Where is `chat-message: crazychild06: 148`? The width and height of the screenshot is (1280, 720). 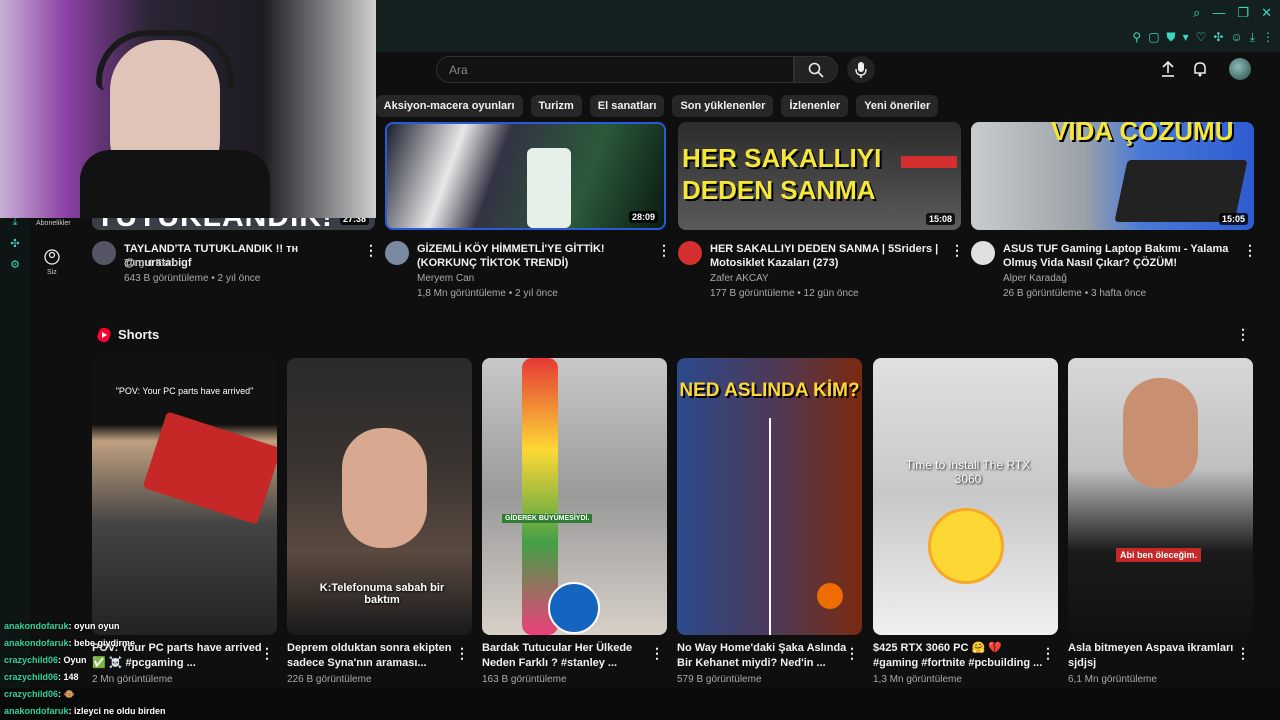
chat-message: crazychild06: 148 is located at coordinates (180, 677).